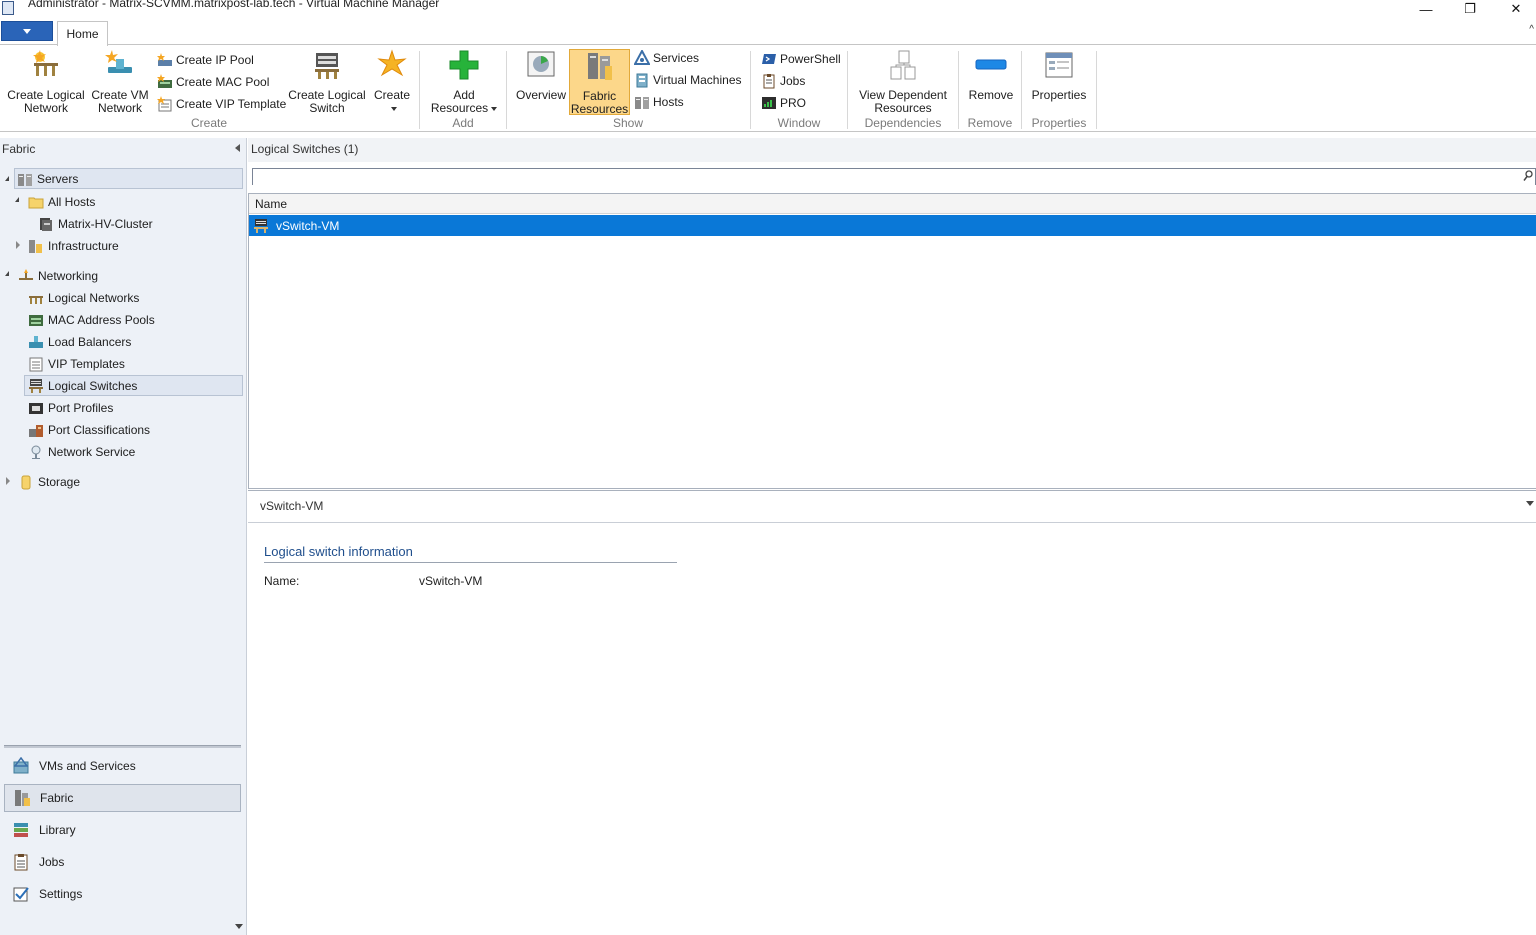 The image size is (1536, 935). What do you see at coordinates (237, 148) in the screenshot?
I see `collapse-pane-icon` at bounding box center [237, 148].